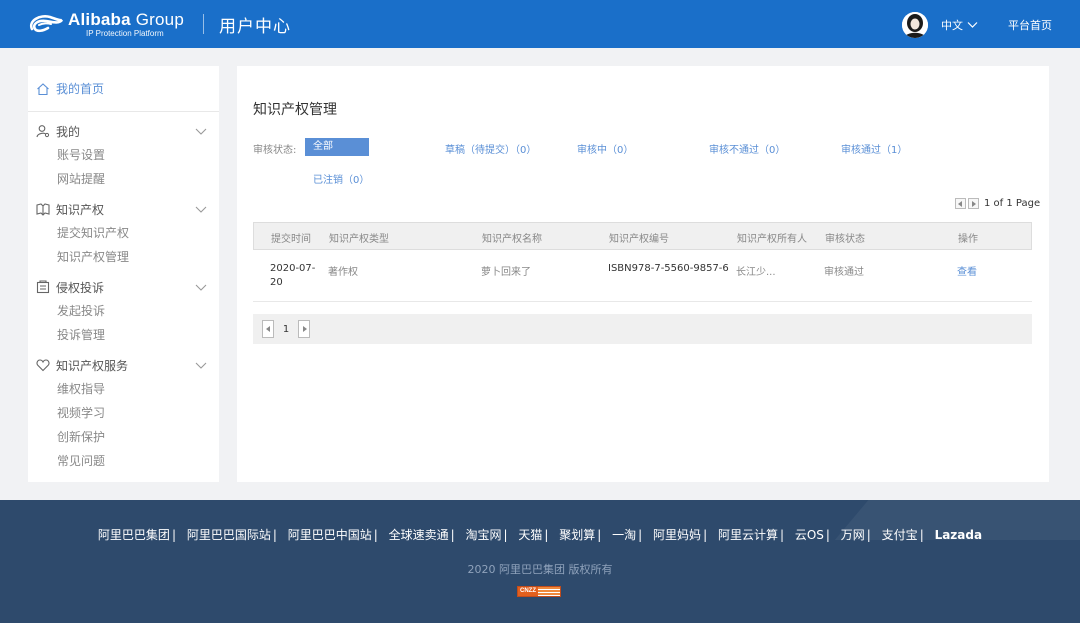 This screenshot has width=1080, height=623. I want to click on column-header: 知识产权类型, so click(359, 239).